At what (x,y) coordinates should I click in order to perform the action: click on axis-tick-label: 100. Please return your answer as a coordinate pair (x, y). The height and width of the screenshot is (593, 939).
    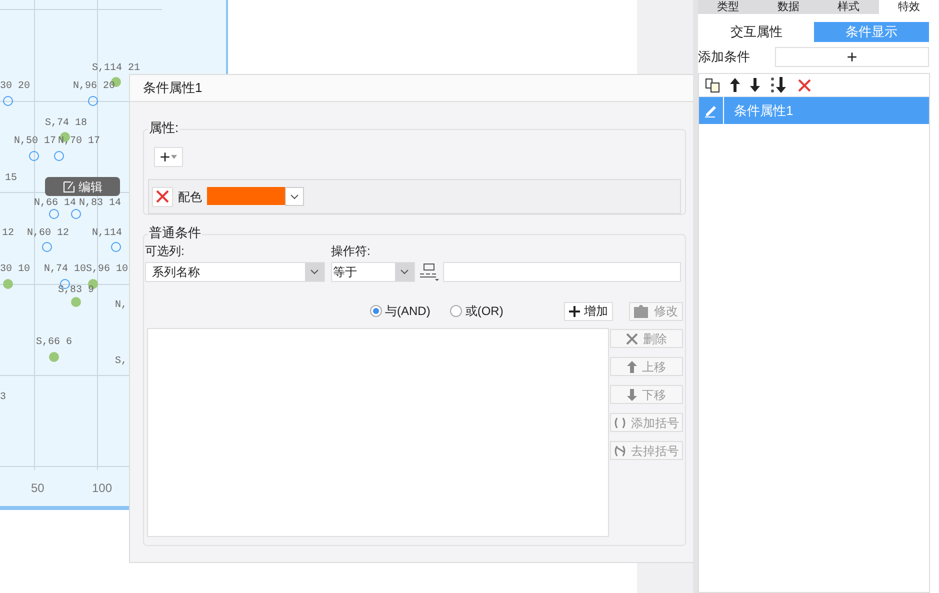
    Looking at the image, I should click on (102, 488).